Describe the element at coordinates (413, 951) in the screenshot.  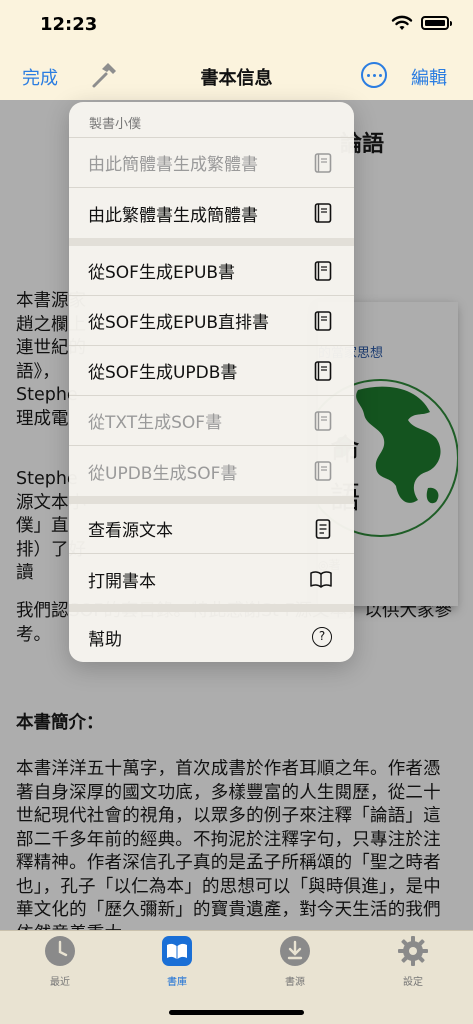
I see `gear-icon` at that location.